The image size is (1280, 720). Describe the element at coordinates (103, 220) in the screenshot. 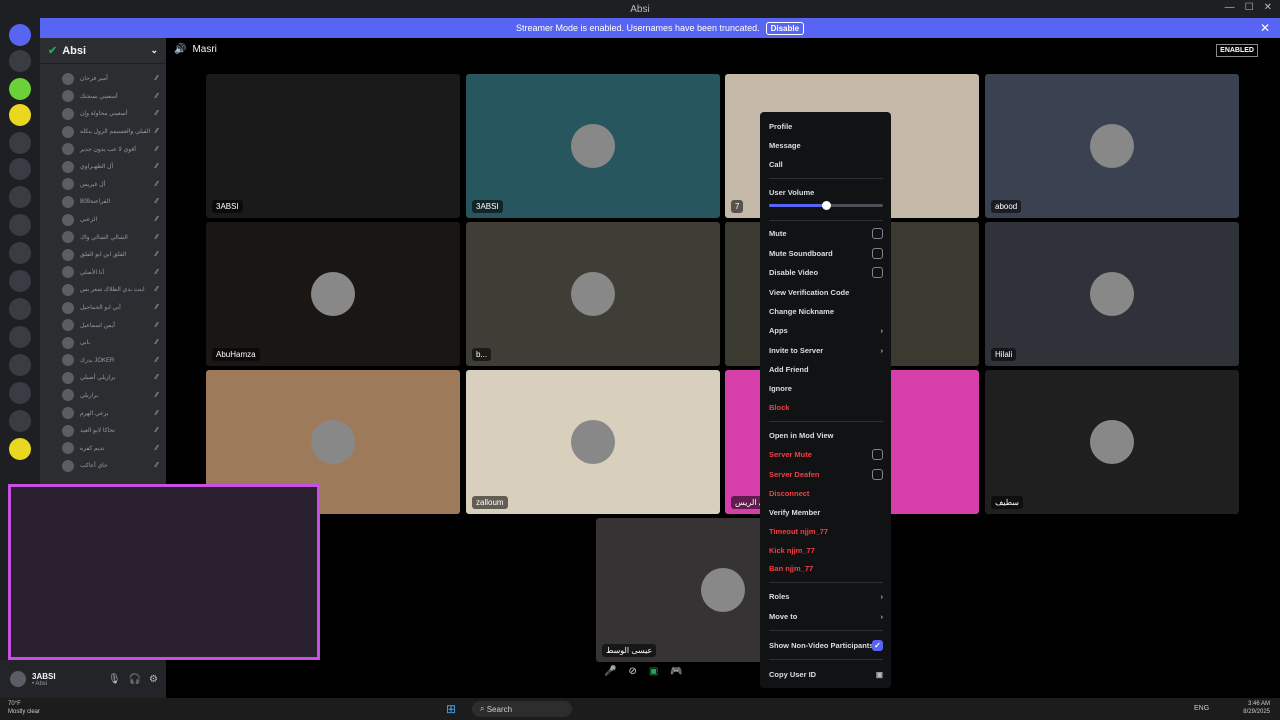

I see `list-item: الزعبي ⁄⁄` at that location.